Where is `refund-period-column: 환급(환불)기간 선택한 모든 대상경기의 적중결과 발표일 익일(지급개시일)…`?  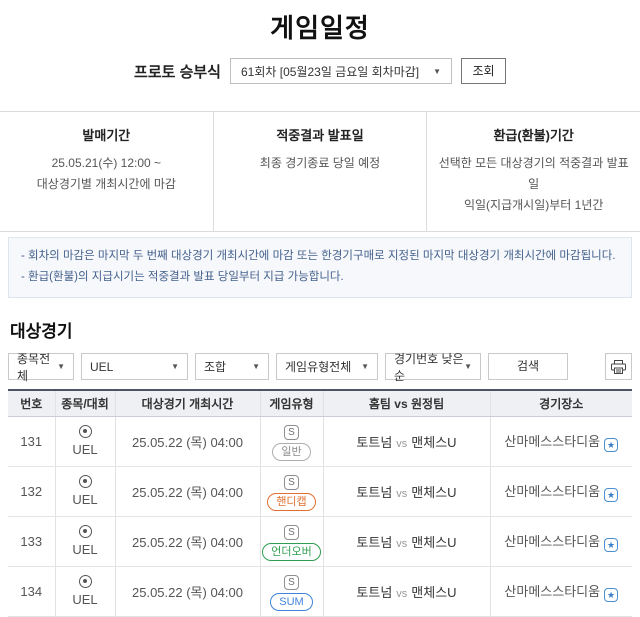
refund-period-column: 환급(환불)기간 선택한 모든 대상경기의 적중결과 발표일 익일(지급개시일)… is located at coordinates (533, 171).